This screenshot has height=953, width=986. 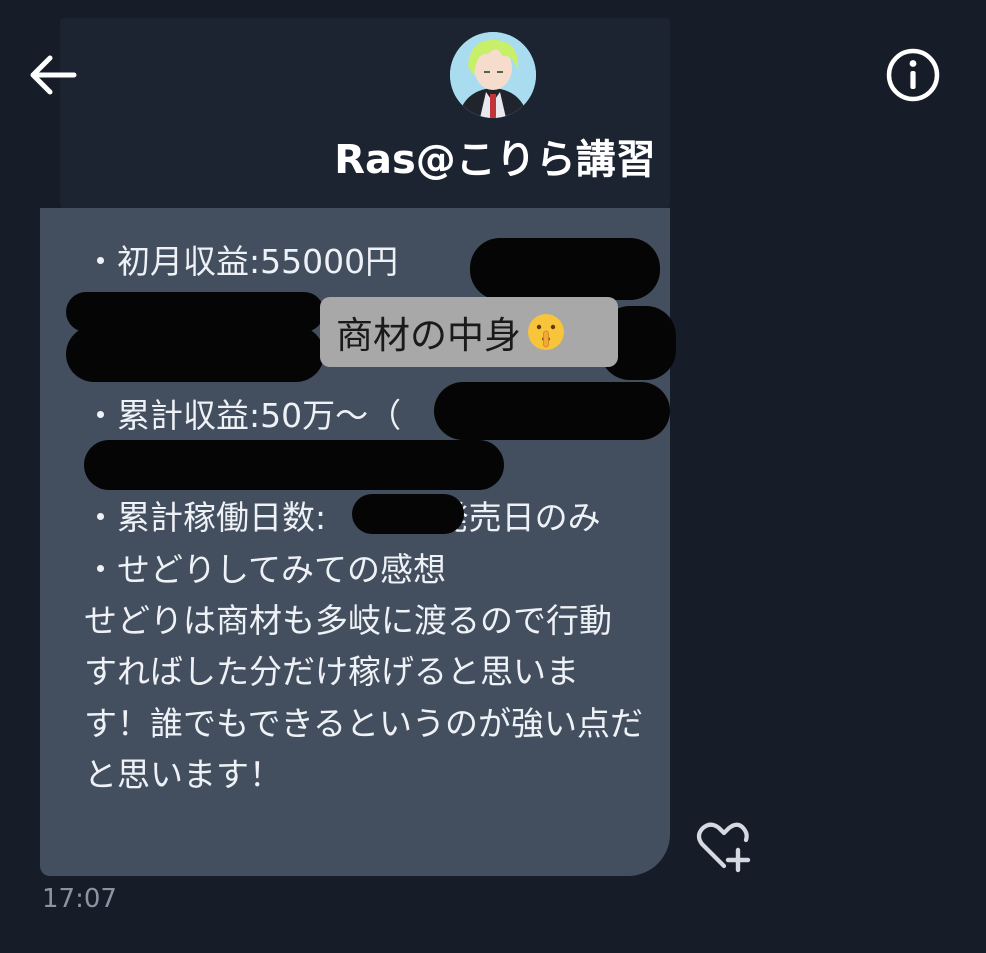 I want to click on add-reaction-button, so click(x=724, y=846).